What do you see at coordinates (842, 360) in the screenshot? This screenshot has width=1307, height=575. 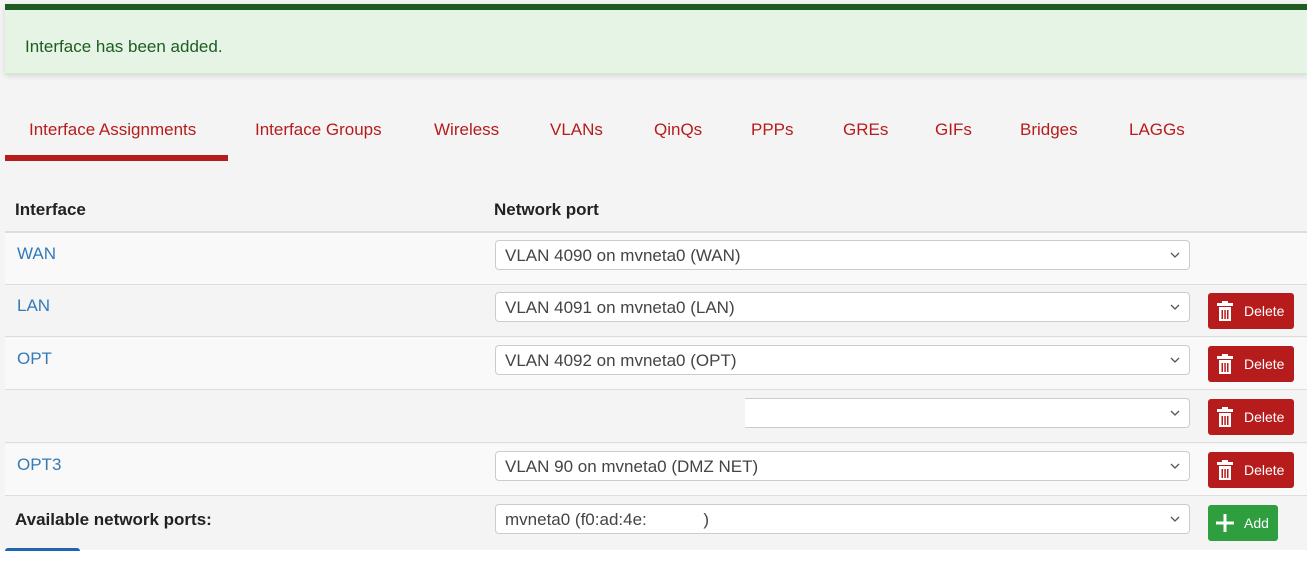 I see `network-port-select: VLAN 4092 on mvneta0 (OPT)` at bounding box center [842, 360].